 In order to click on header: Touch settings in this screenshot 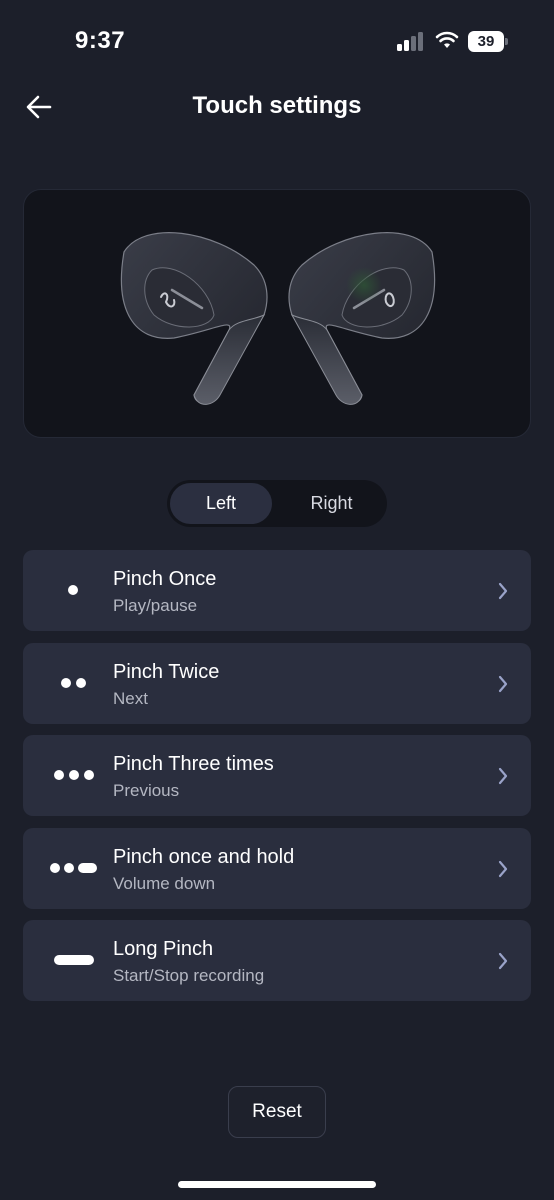, I will do `click(277, 107)`.